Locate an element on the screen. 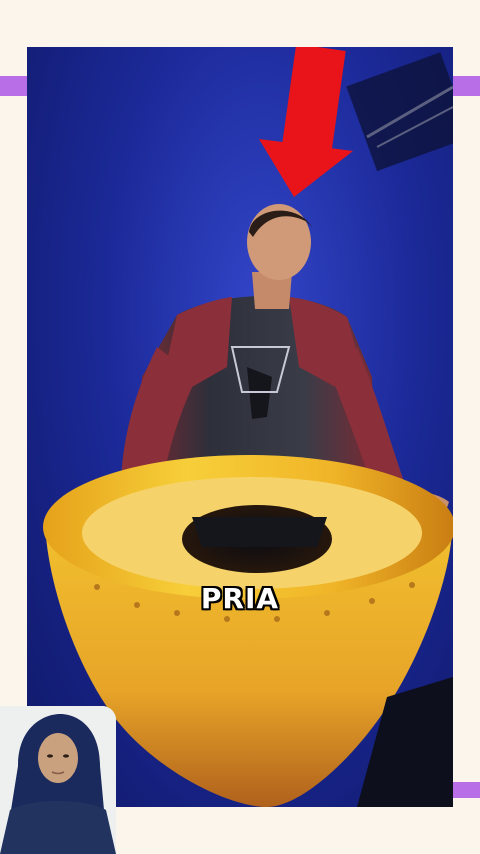 This screenshot has width=480, height=854. arrow-down-icon is located at coordinates (306, 122).